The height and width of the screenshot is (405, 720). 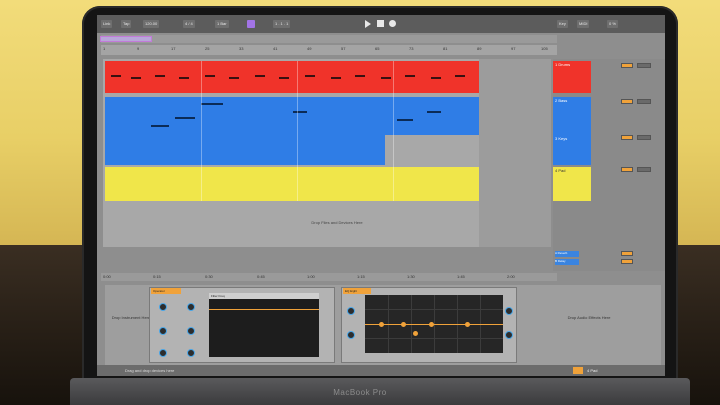 What do you see at coordinates (392, 23) in the screenshot?
I see `record-icon` at bounding box center [392, 23].